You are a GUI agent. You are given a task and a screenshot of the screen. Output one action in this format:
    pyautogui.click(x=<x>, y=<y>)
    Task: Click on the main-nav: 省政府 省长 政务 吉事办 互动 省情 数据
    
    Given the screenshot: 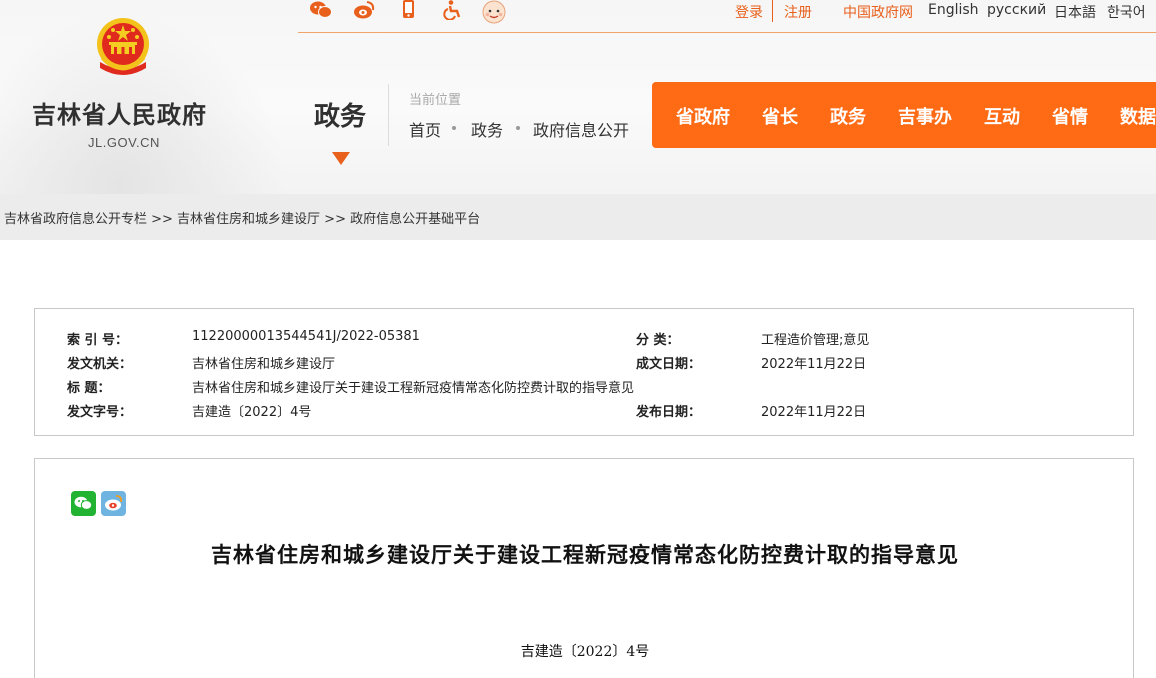 What is the action you would take?
    pyautogui.click(x=904, y=115)
    